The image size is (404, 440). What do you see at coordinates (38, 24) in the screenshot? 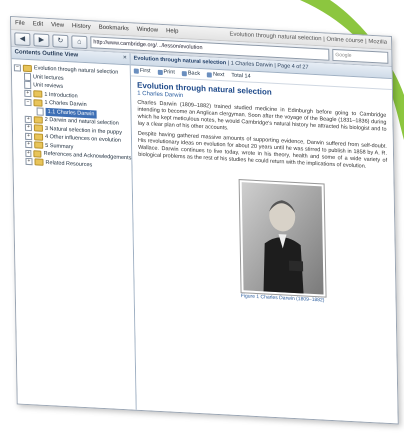
I see `menu-edit: Edit` at bounding box center [38, 24].